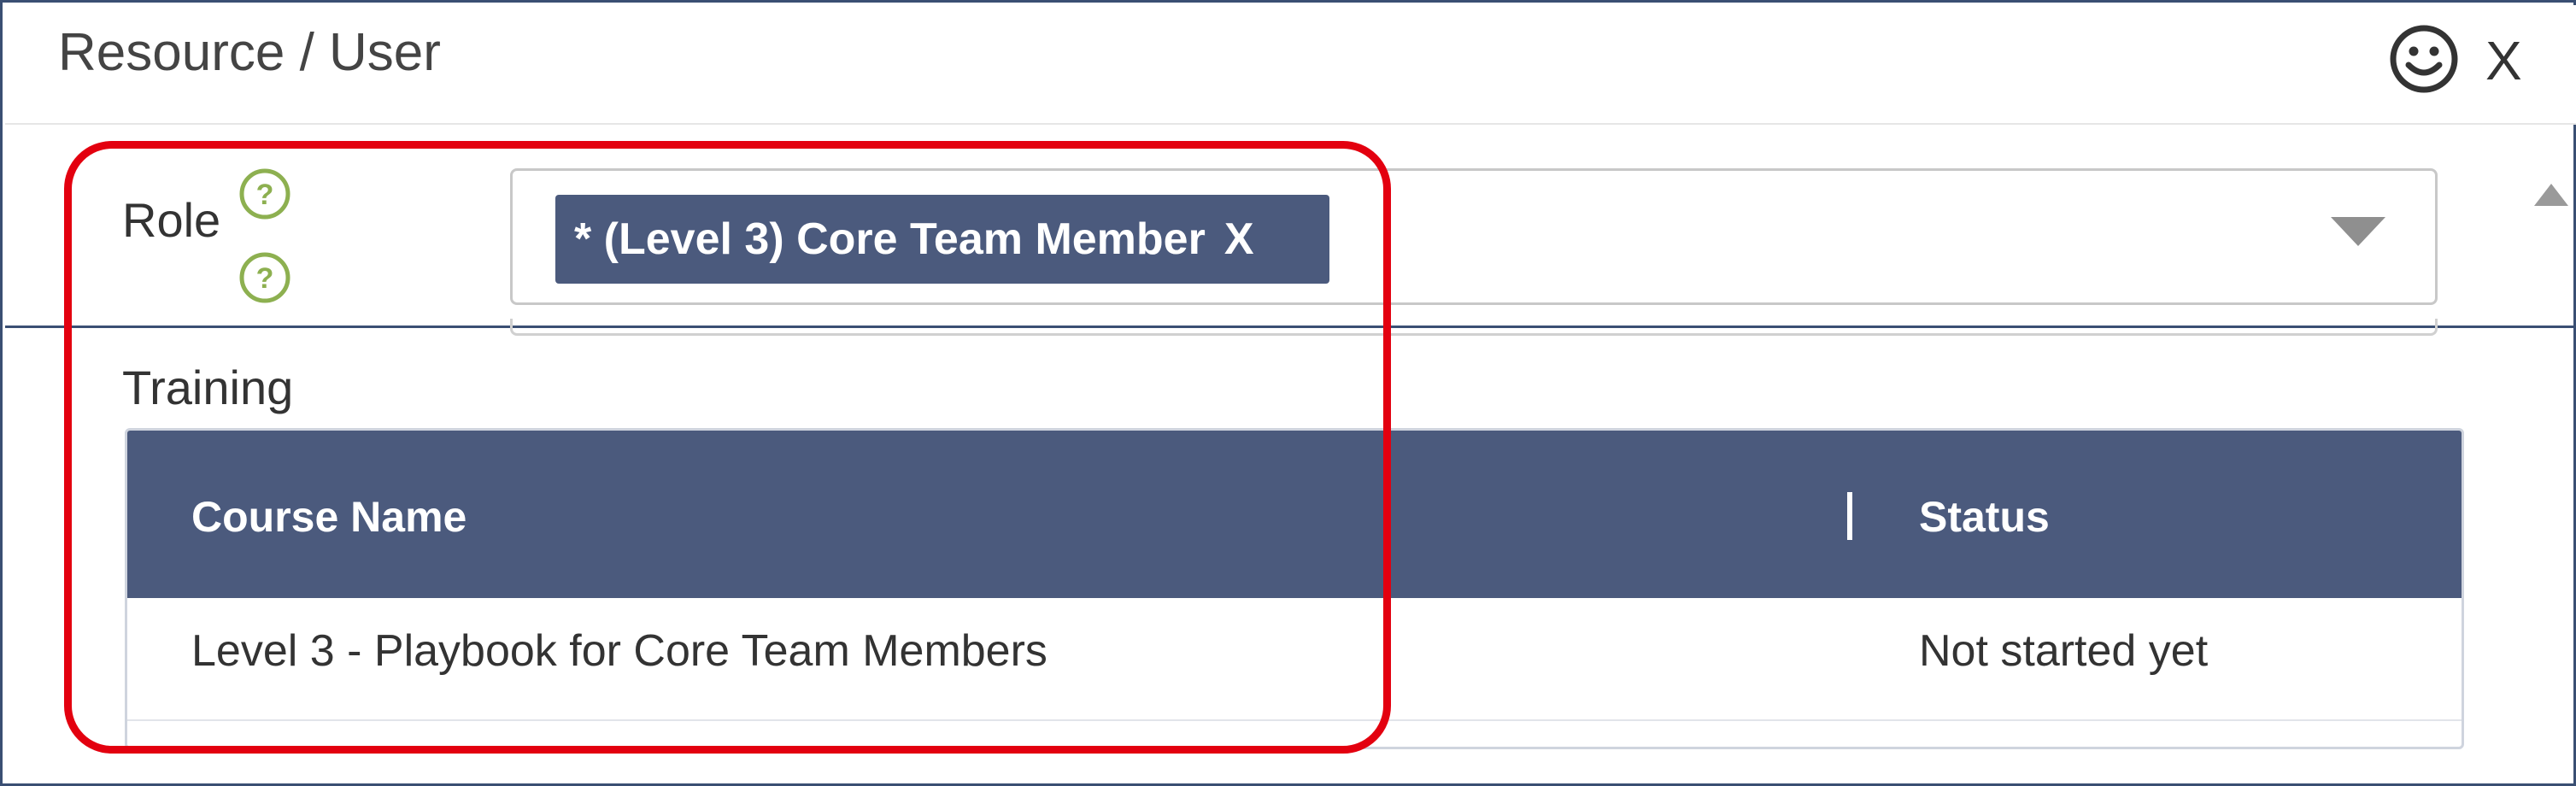  I want to click on caret-down-icon, so click(2358, 231).